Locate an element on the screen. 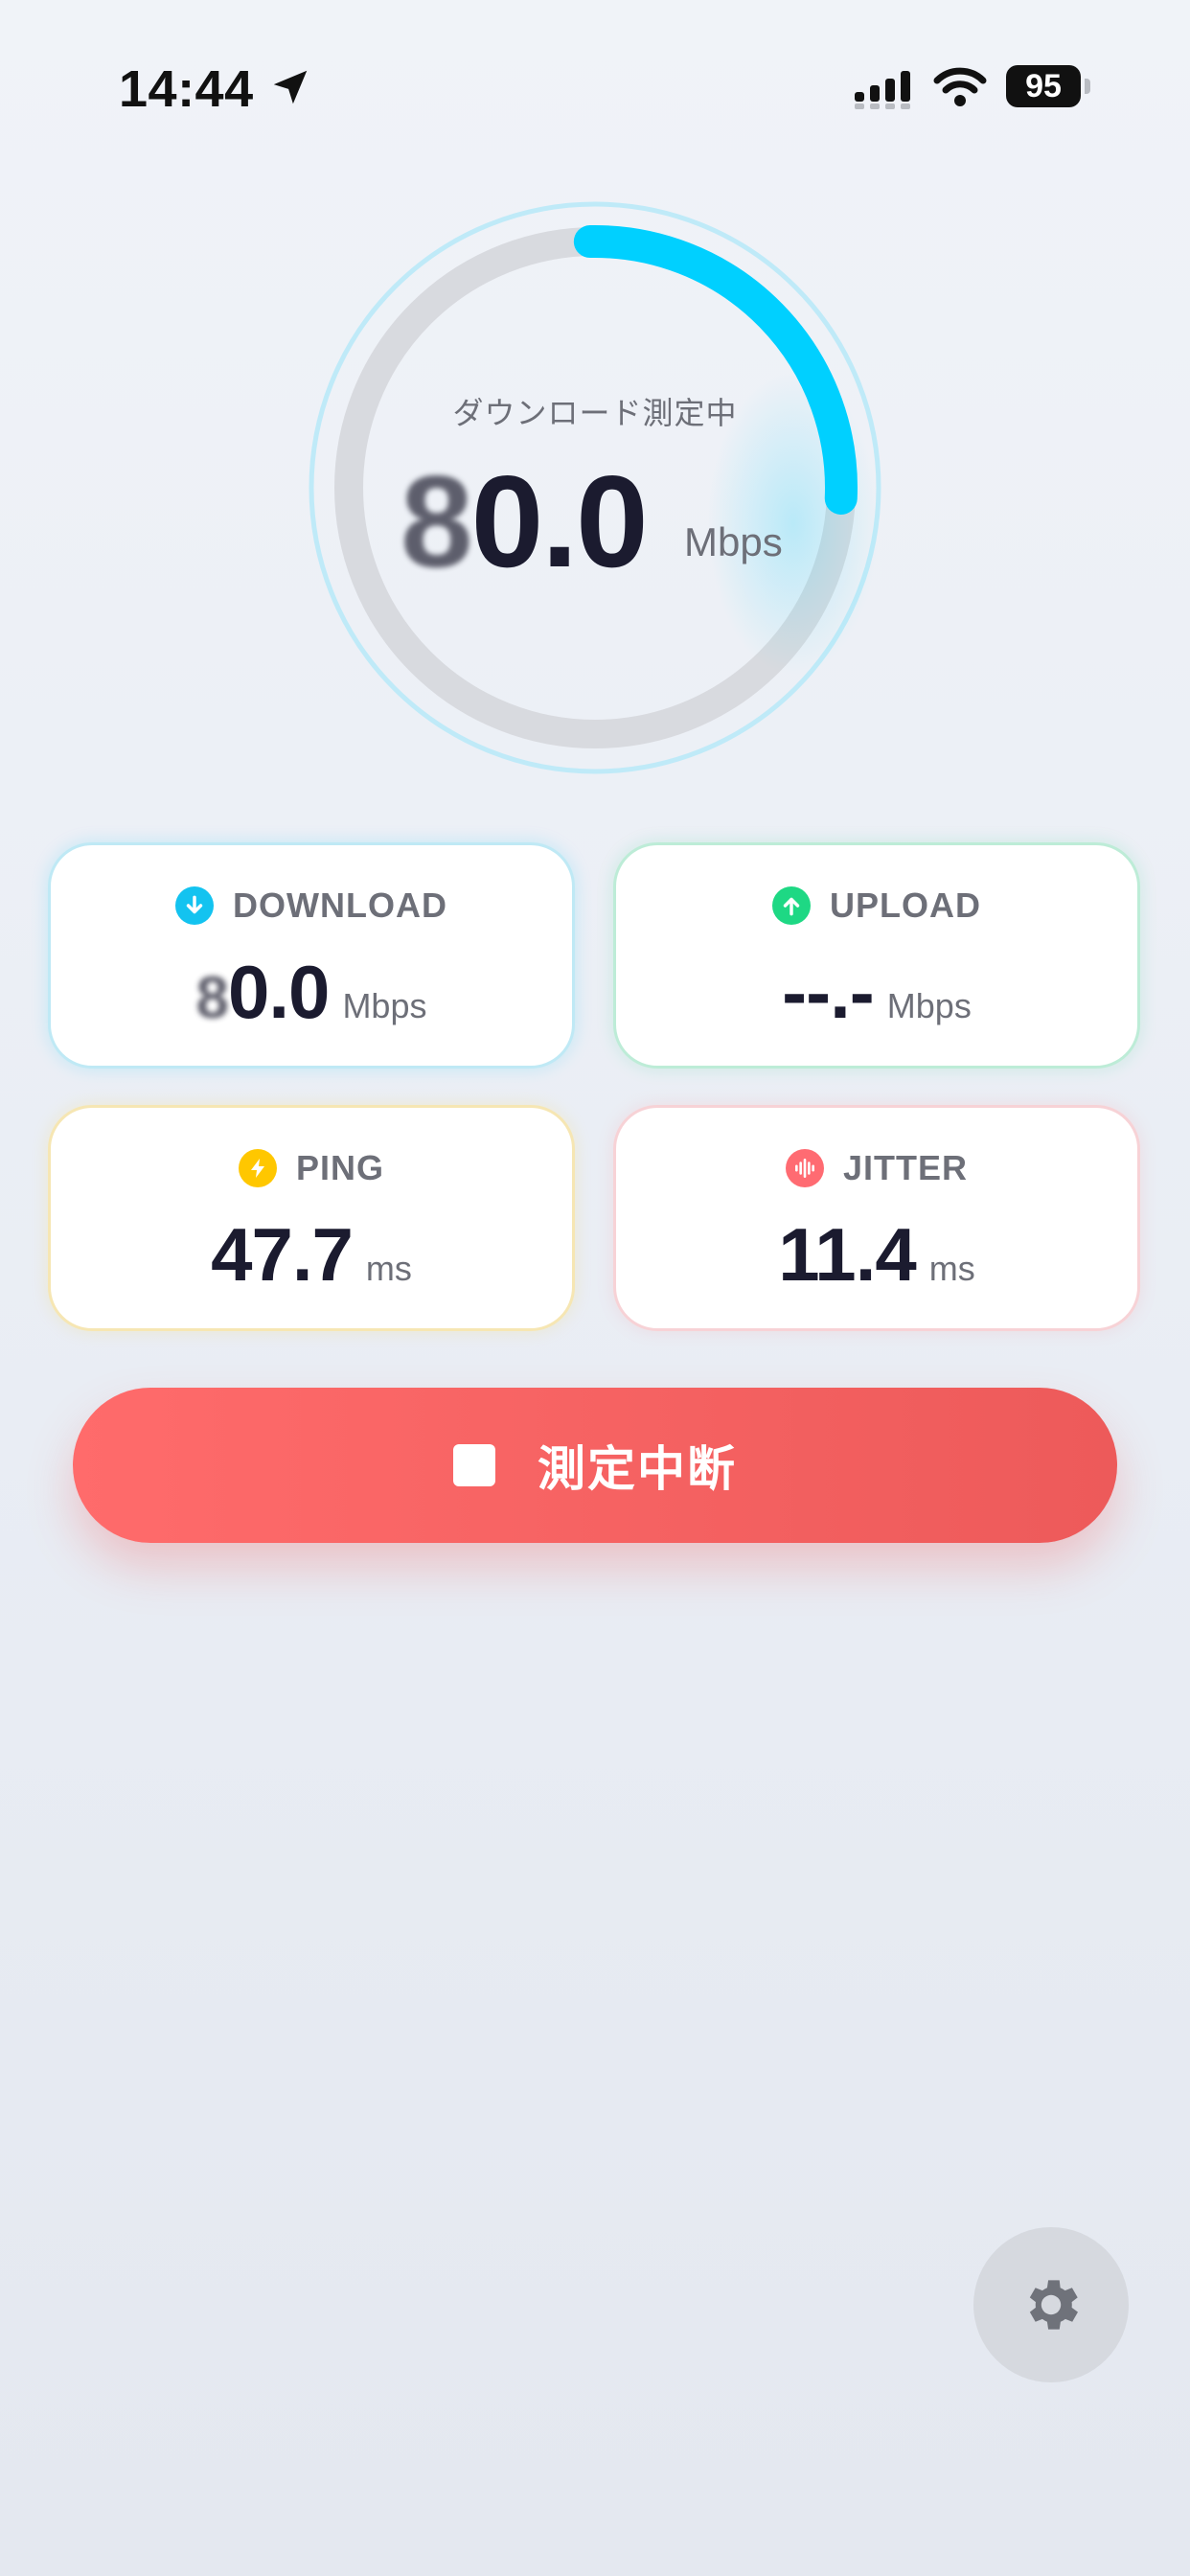 The image size is (1190, 2576). wifi-icon is located at coordinates (960, 86).